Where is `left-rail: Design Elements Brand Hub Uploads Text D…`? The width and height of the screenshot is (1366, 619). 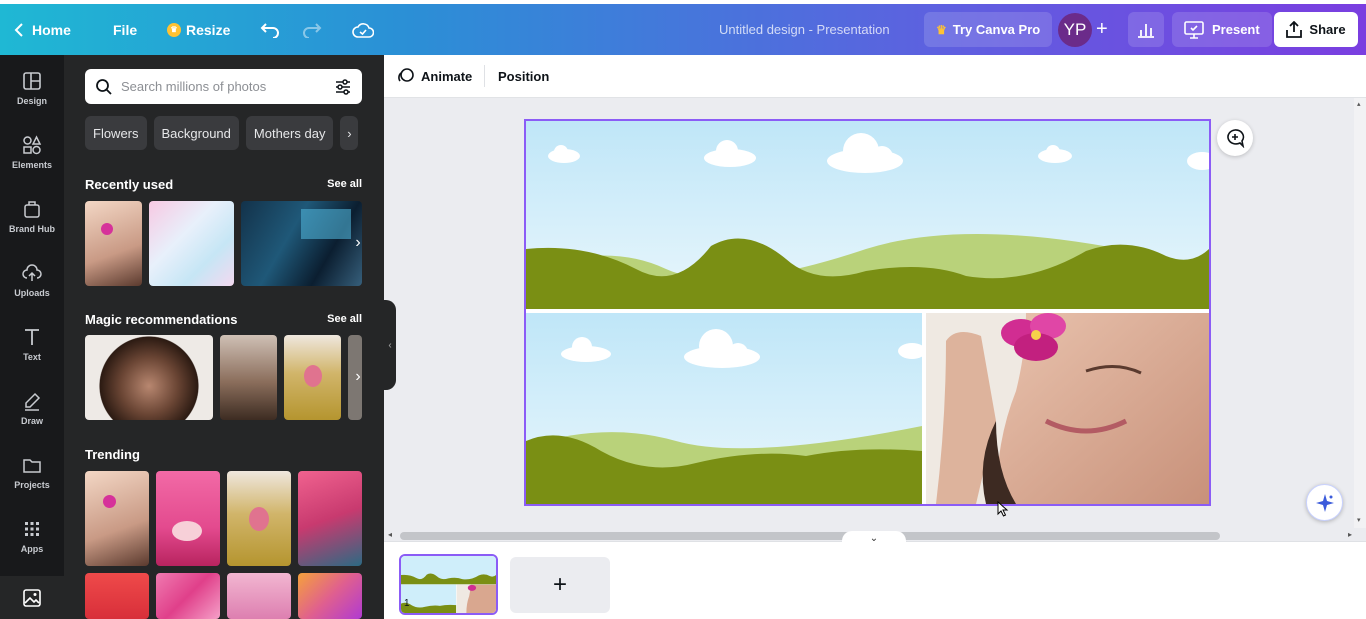 left-rail: Design Elements Brand Hub Uploads Text D… is located at coordinates (32, 337).